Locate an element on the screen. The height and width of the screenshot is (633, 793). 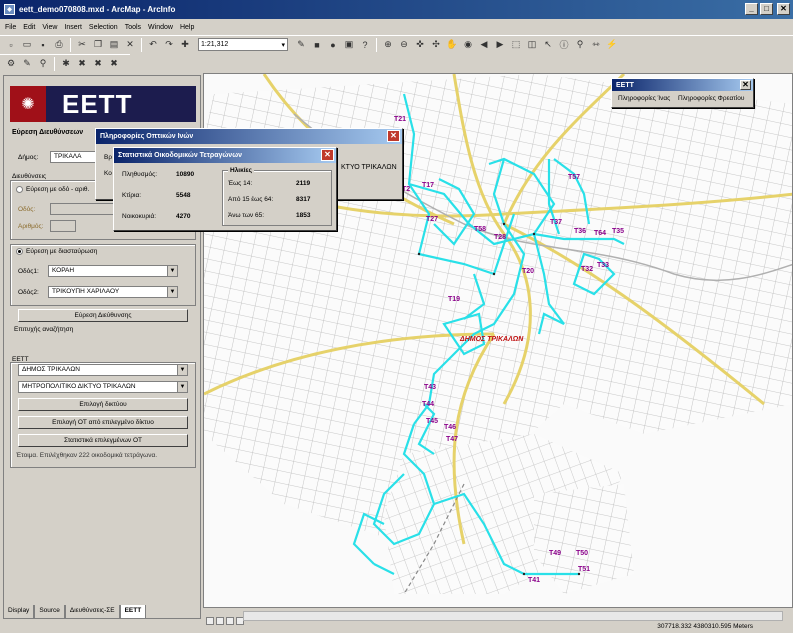
zoom-out-icon: ⊖ is located at coordinates (404, 45).